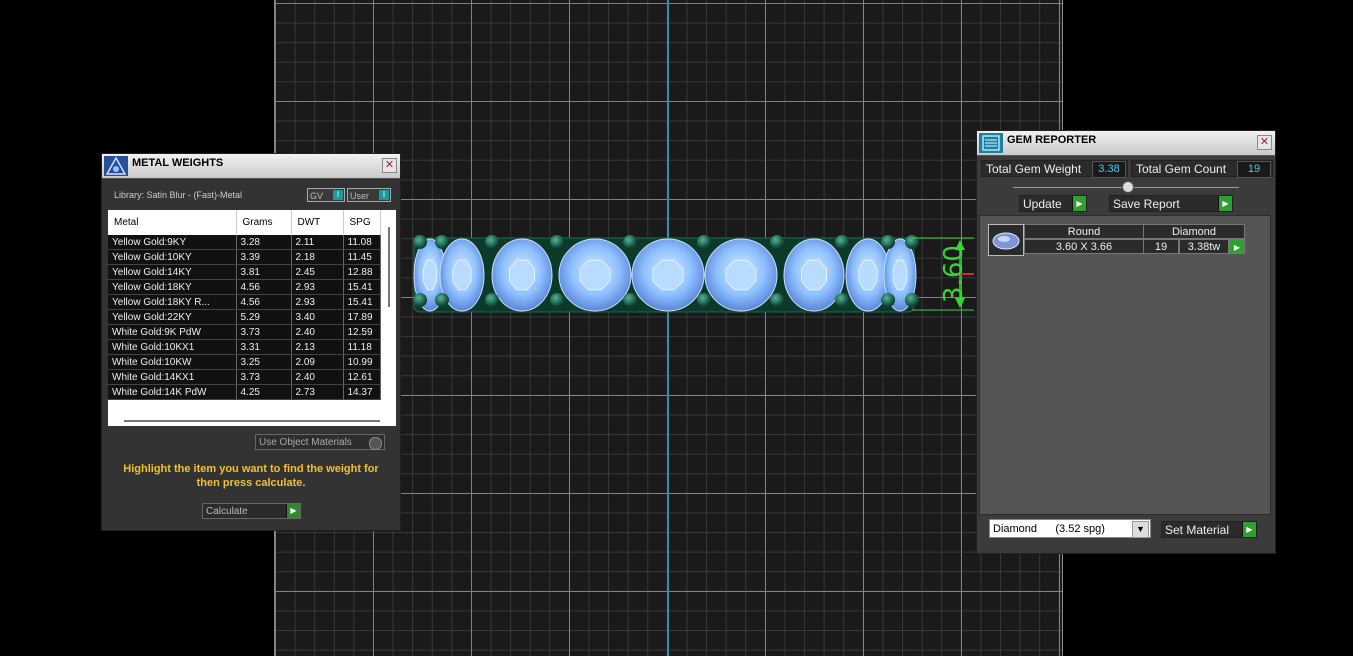 The height and width of the screenshot is (656, 1353). Describe the element at coordinates (264, 272) in the screenshot. I see `grams-cell: 3.81` at that location.